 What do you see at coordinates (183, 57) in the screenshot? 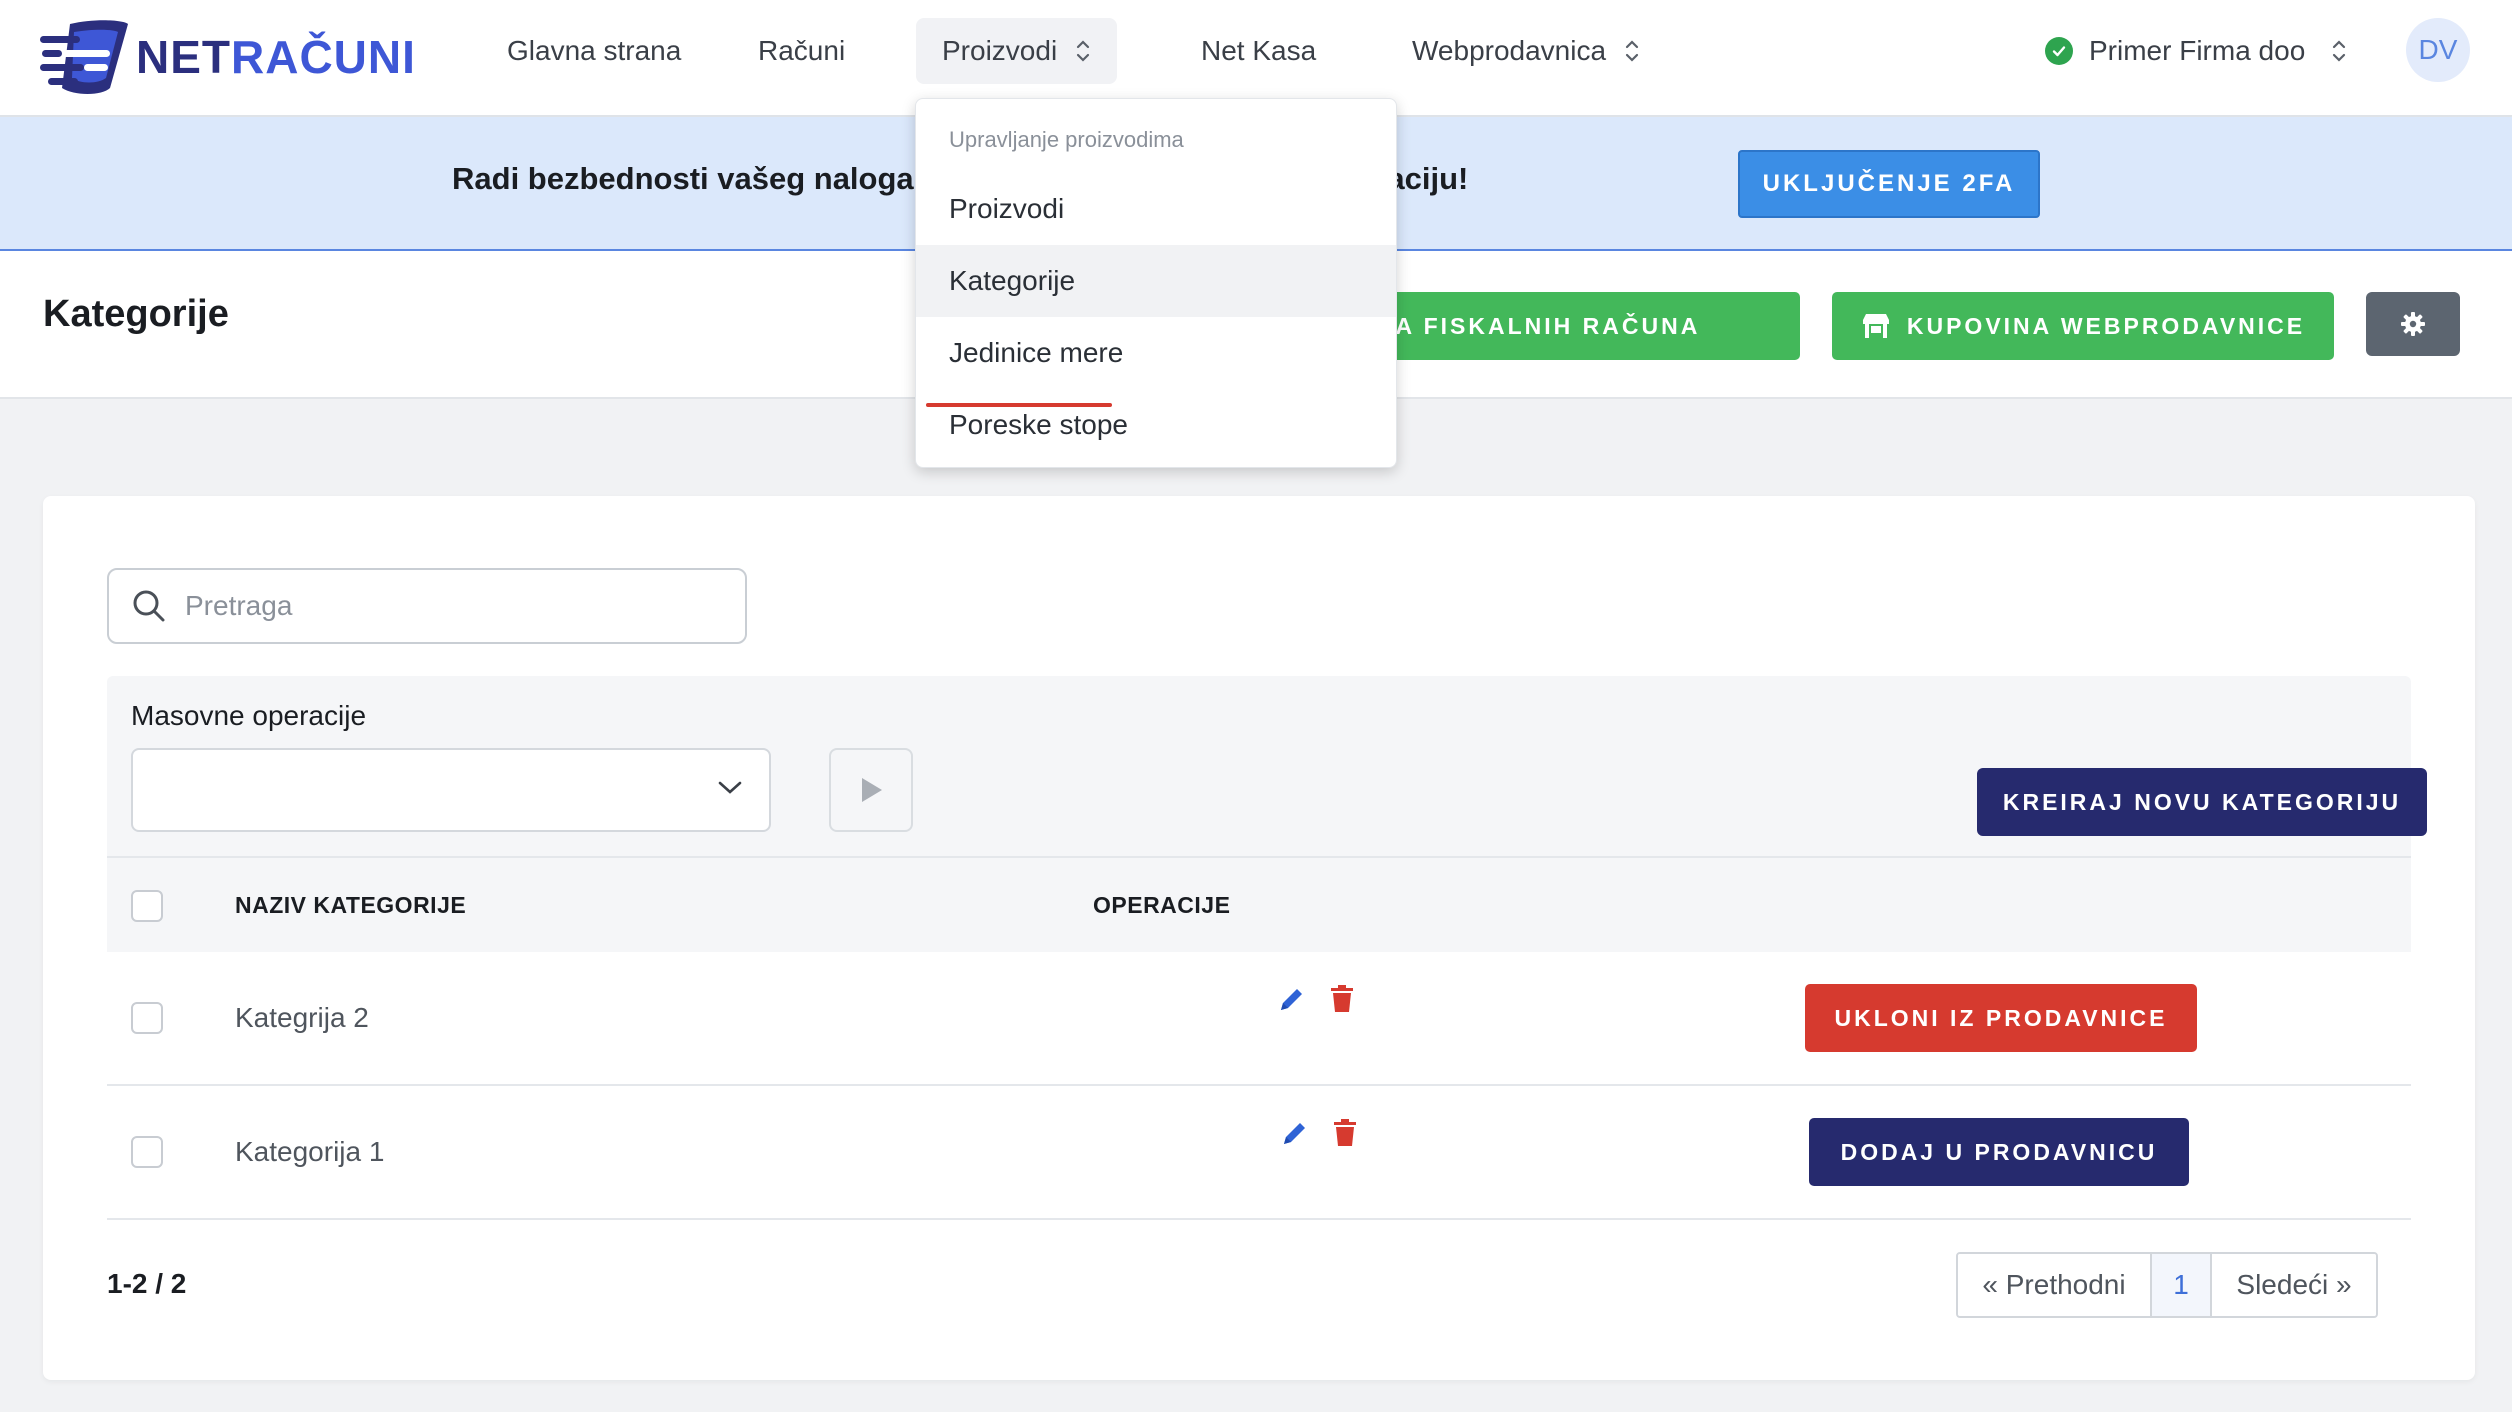
I see `logo-text-net: NET` at bounding box center [183, 57].